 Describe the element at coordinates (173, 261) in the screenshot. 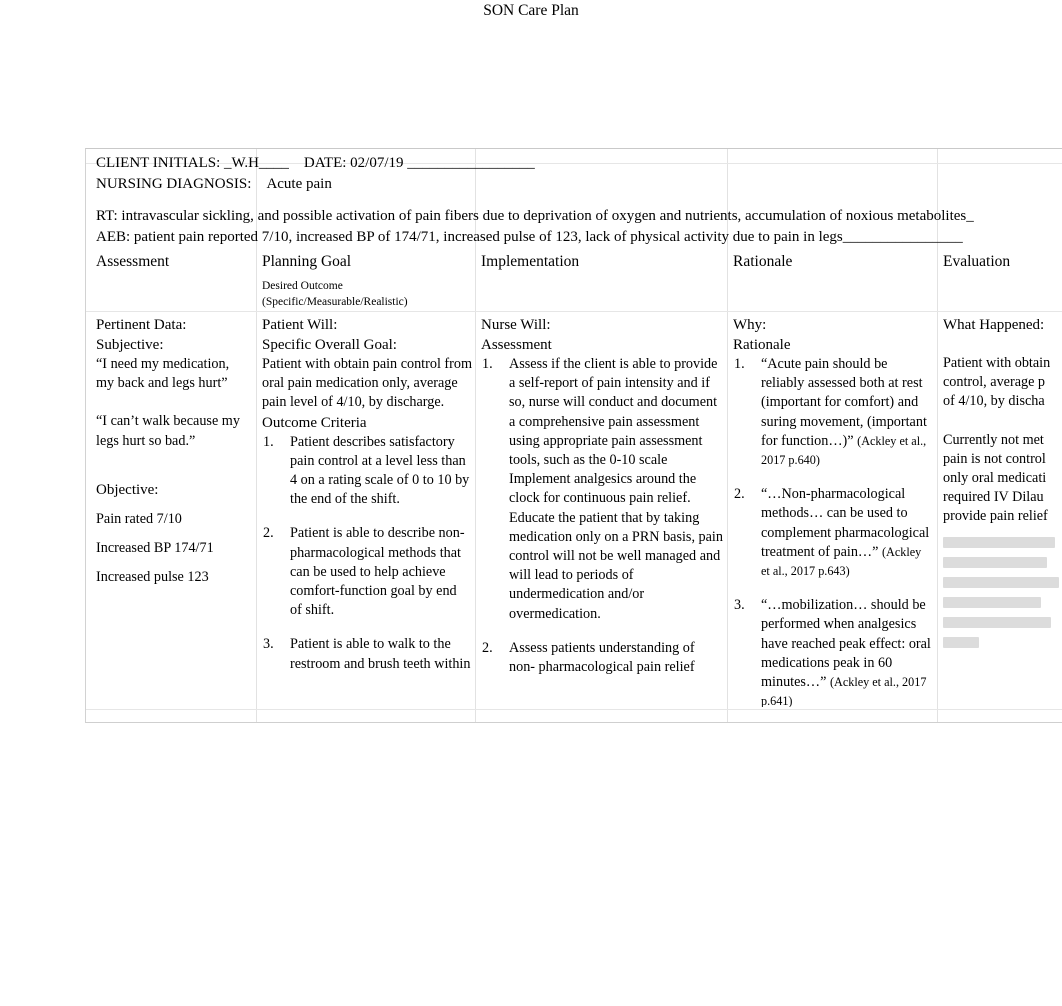

I see `column-heading-assessment: Assessment` at that location.